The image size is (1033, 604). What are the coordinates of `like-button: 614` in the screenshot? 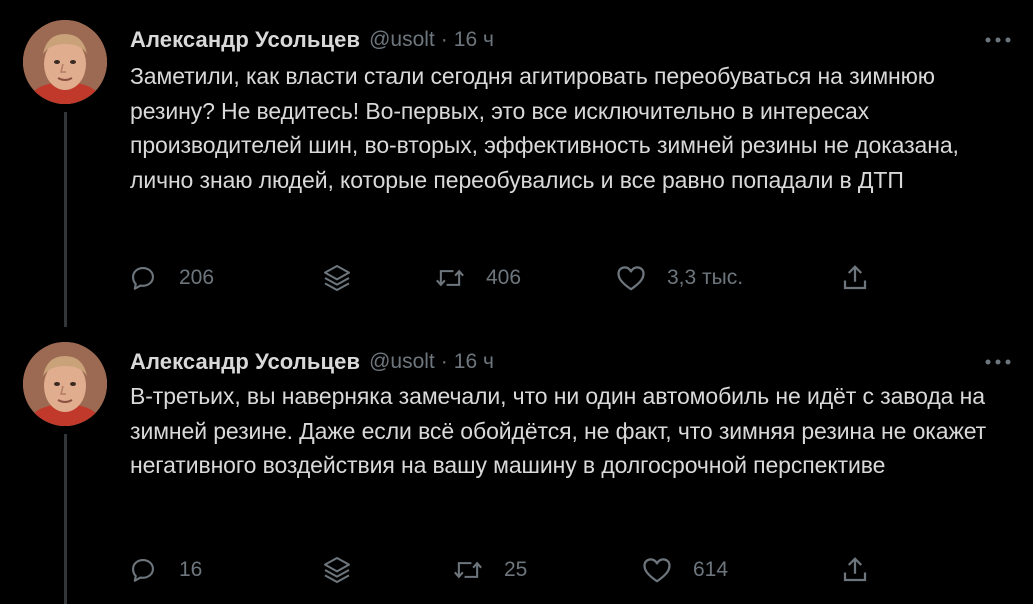 It's located at (684, 570).